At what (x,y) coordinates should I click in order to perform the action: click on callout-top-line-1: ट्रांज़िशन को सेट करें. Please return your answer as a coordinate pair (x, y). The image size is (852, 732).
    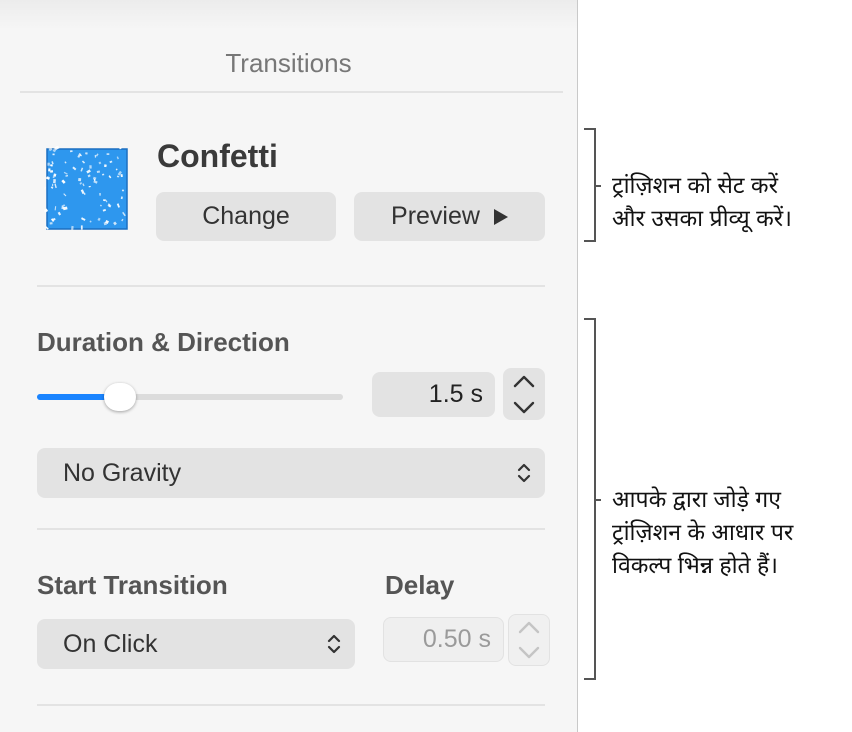
    Looking at the image, I should click on (695, 185).